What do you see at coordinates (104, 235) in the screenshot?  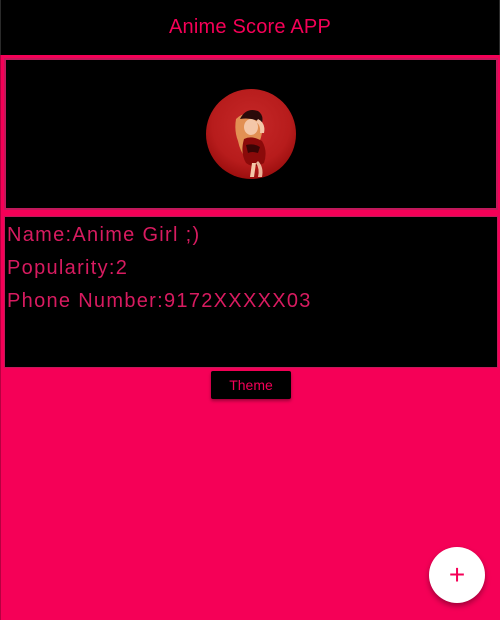 I see `name-text: Name:Anime Girl ;)` at bounding box center [104, 235].